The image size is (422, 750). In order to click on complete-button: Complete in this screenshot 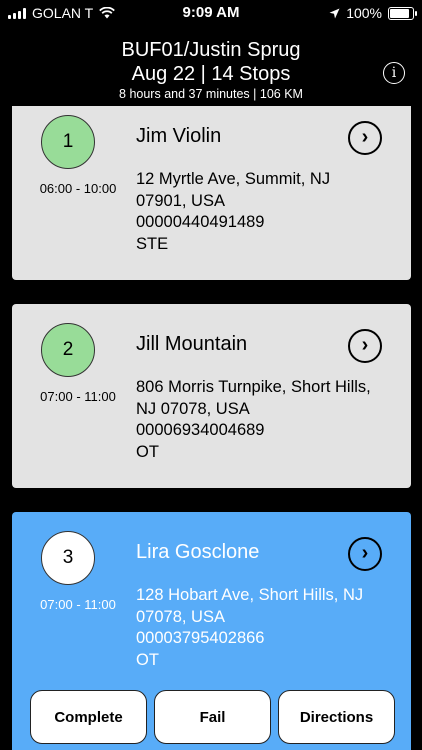, I will do `click(88, 717)`.